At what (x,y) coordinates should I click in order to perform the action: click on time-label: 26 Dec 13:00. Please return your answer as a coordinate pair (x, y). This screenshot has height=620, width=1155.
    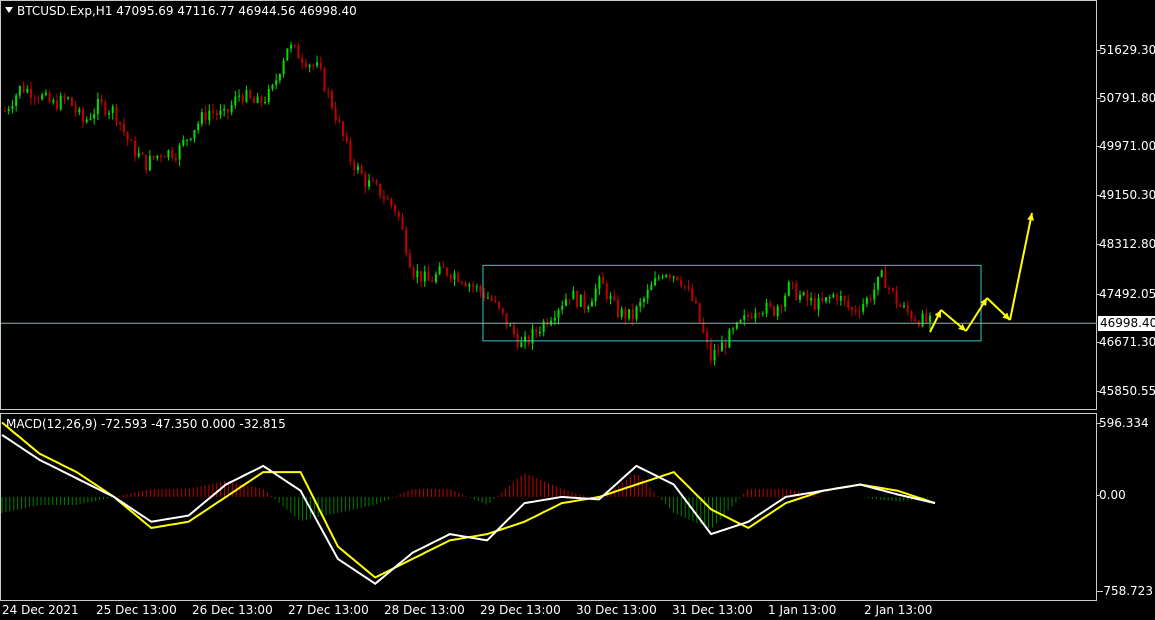
    Looking at the image, I should click on (232, 610).